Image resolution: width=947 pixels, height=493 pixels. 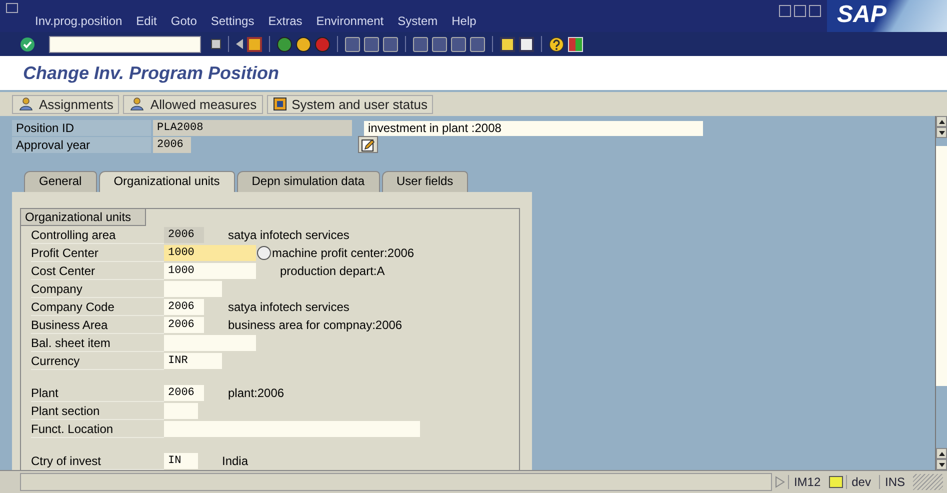 What do you see at coordinates (146, 21) in the screenshot?
I see `menu-item: Edit` at bounding box center [146, 21].